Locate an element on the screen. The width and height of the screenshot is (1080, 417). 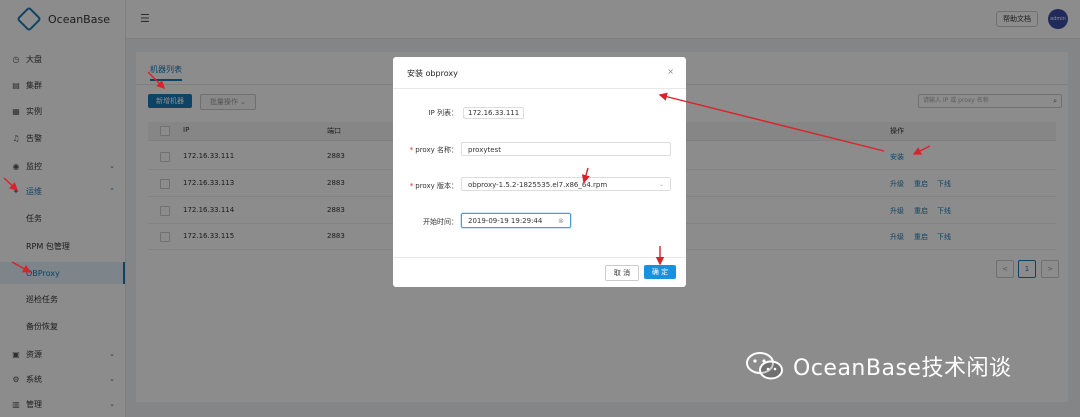
arrow-install-to-dialog is located at coordinates (771, 122).